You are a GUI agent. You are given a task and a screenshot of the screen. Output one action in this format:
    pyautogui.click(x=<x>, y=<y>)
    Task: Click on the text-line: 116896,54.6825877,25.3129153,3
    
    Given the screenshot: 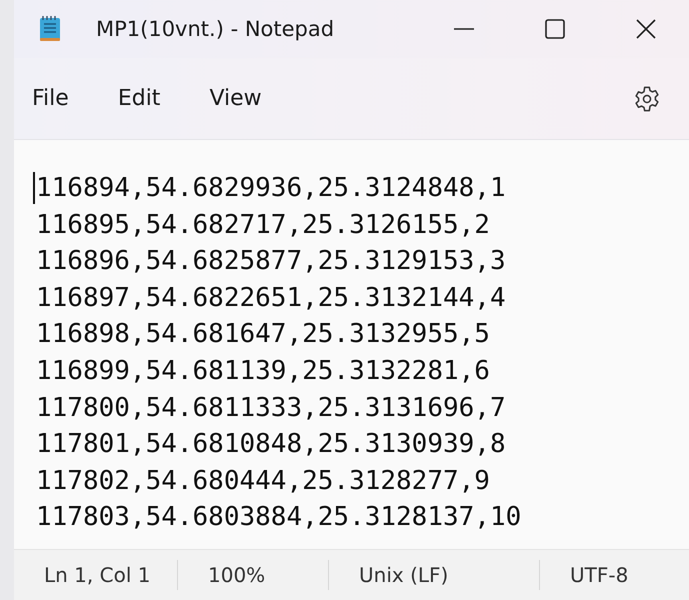 What is the action you would take?
    pyautogui.click(x=271, y=261)
    